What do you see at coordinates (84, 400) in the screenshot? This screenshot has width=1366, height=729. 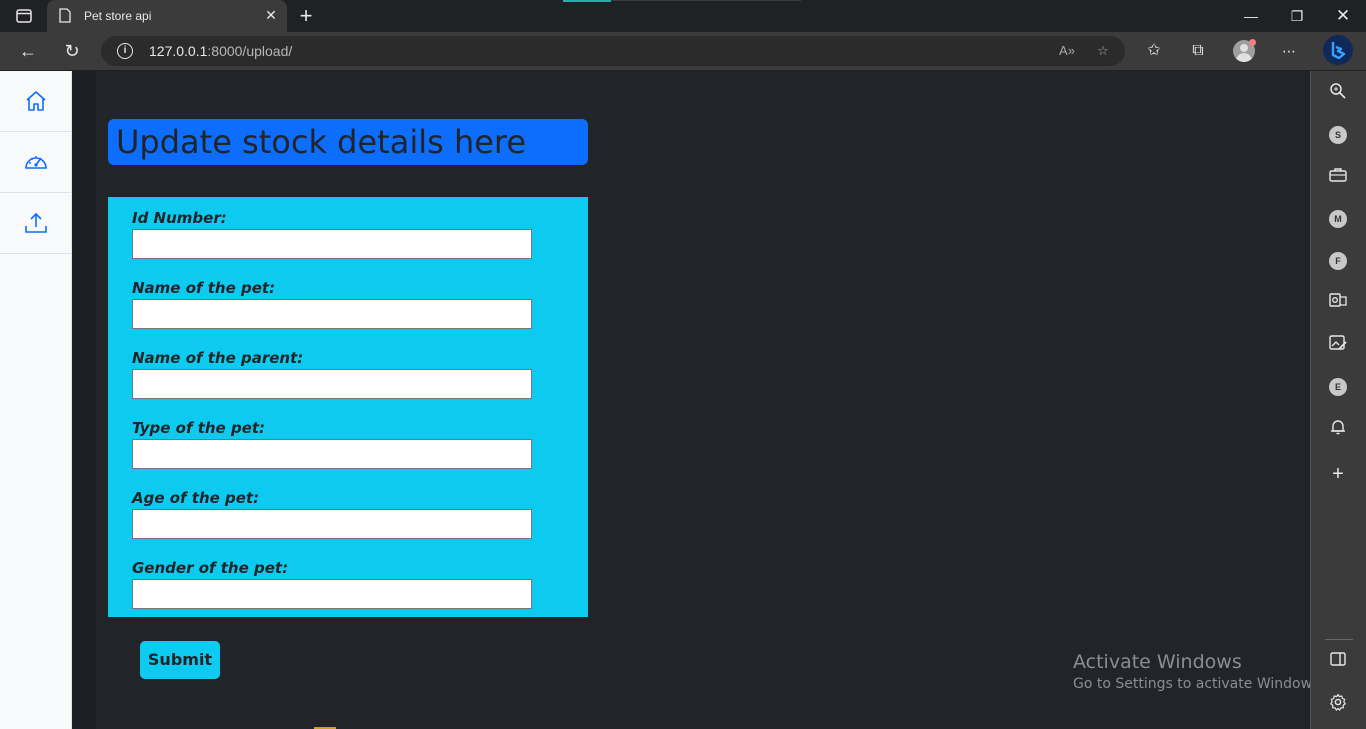 I see `content-gutter` at bounding box center [84, 400].